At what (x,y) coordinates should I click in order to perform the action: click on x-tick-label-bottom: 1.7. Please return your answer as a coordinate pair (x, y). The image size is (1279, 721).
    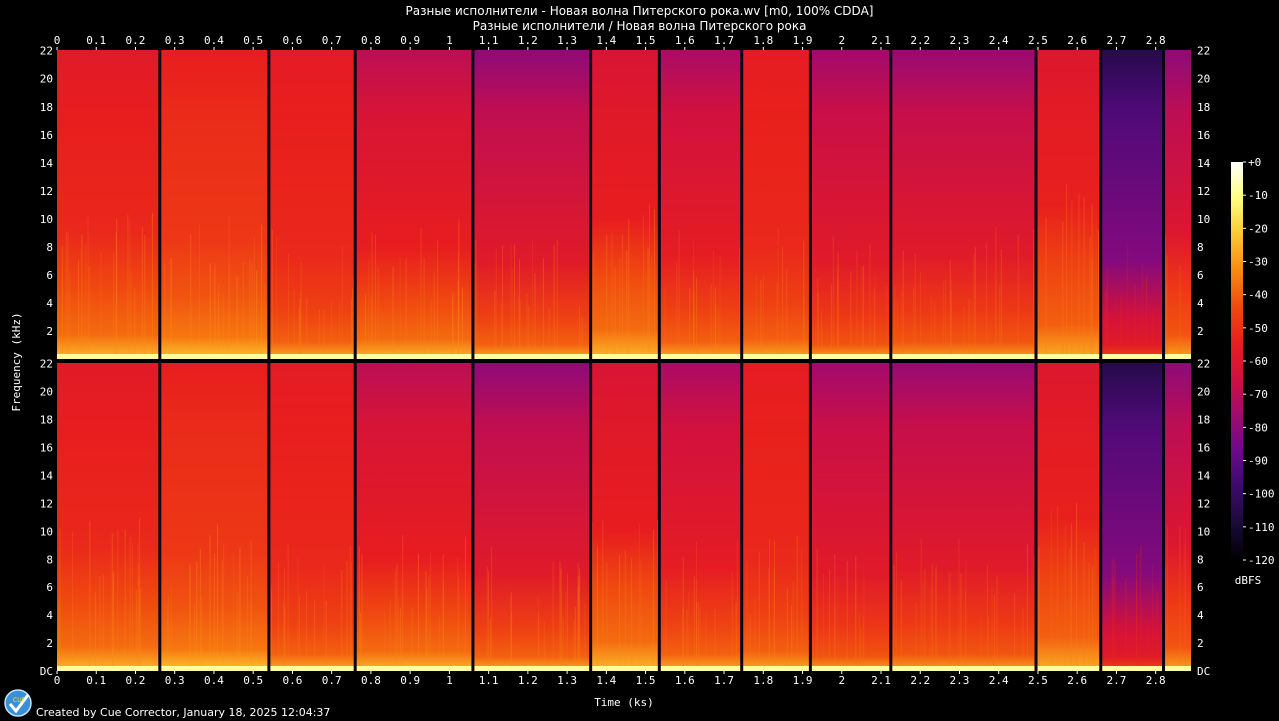
    Looking at the image, I should click on (724, 680).